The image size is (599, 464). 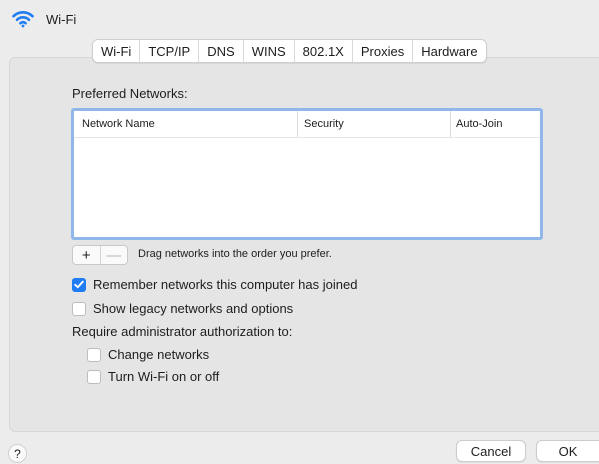 I want to click on window-title: Wi-Fi, so click(x=61, y=19).